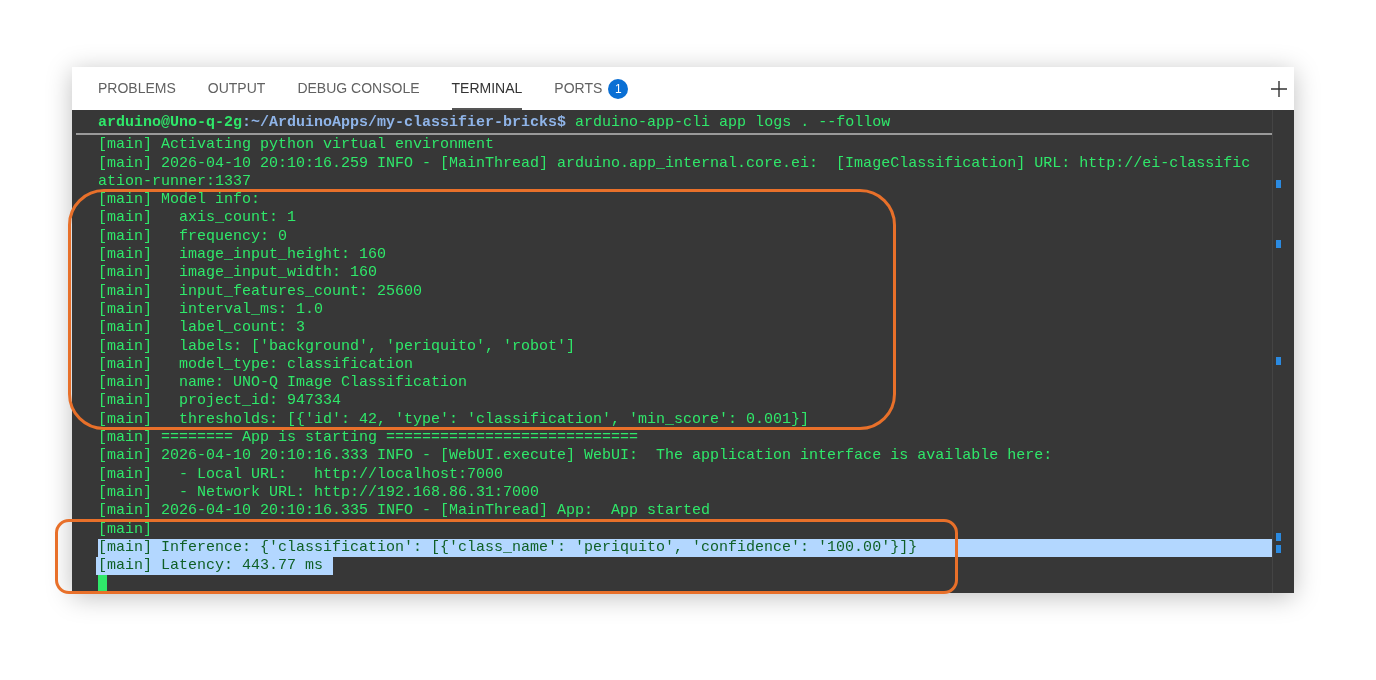  I want to click on log-line: [main] label_count: 3, so click(202, 328).